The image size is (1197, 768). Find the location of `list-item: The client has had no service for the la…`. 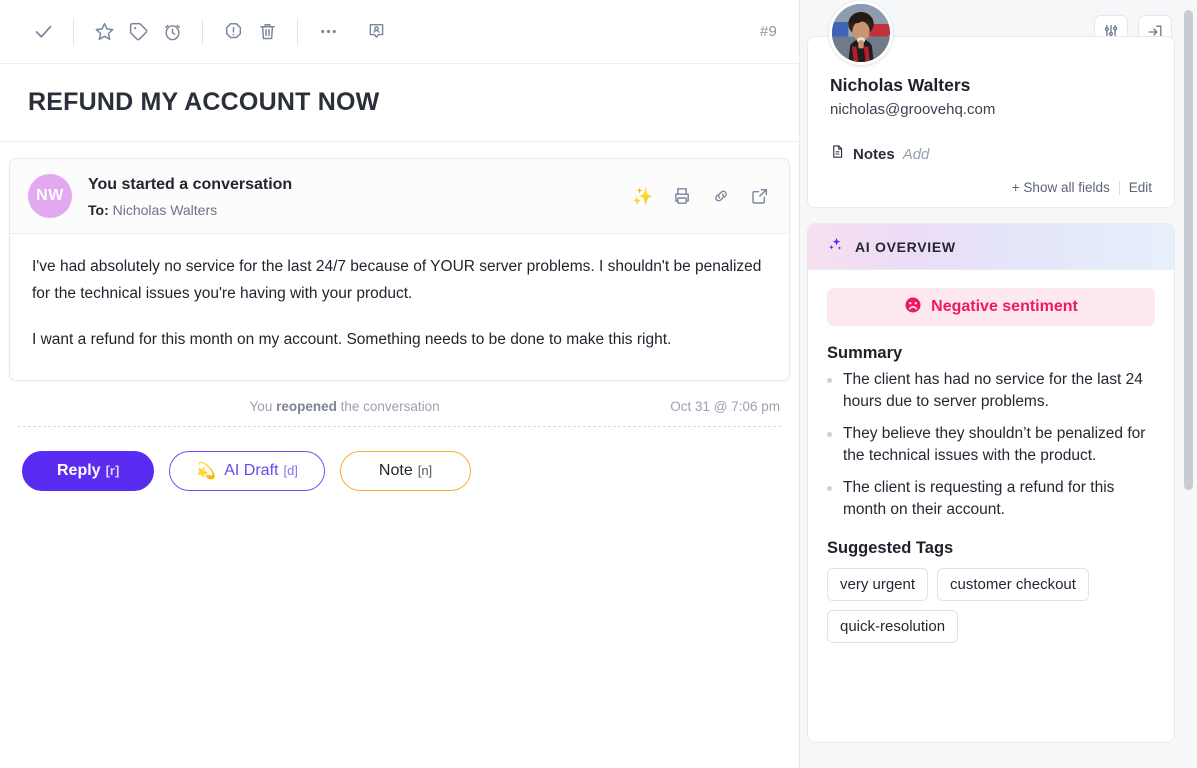

list-item: The client has had no service for the la… is located at coordinates (991, 391).